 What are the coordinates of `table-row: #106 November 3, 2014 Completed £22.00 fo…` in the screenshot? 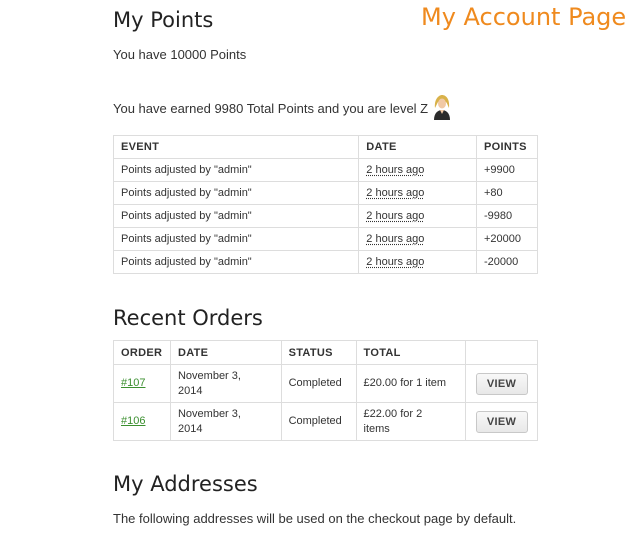 It's located at (325, 421).